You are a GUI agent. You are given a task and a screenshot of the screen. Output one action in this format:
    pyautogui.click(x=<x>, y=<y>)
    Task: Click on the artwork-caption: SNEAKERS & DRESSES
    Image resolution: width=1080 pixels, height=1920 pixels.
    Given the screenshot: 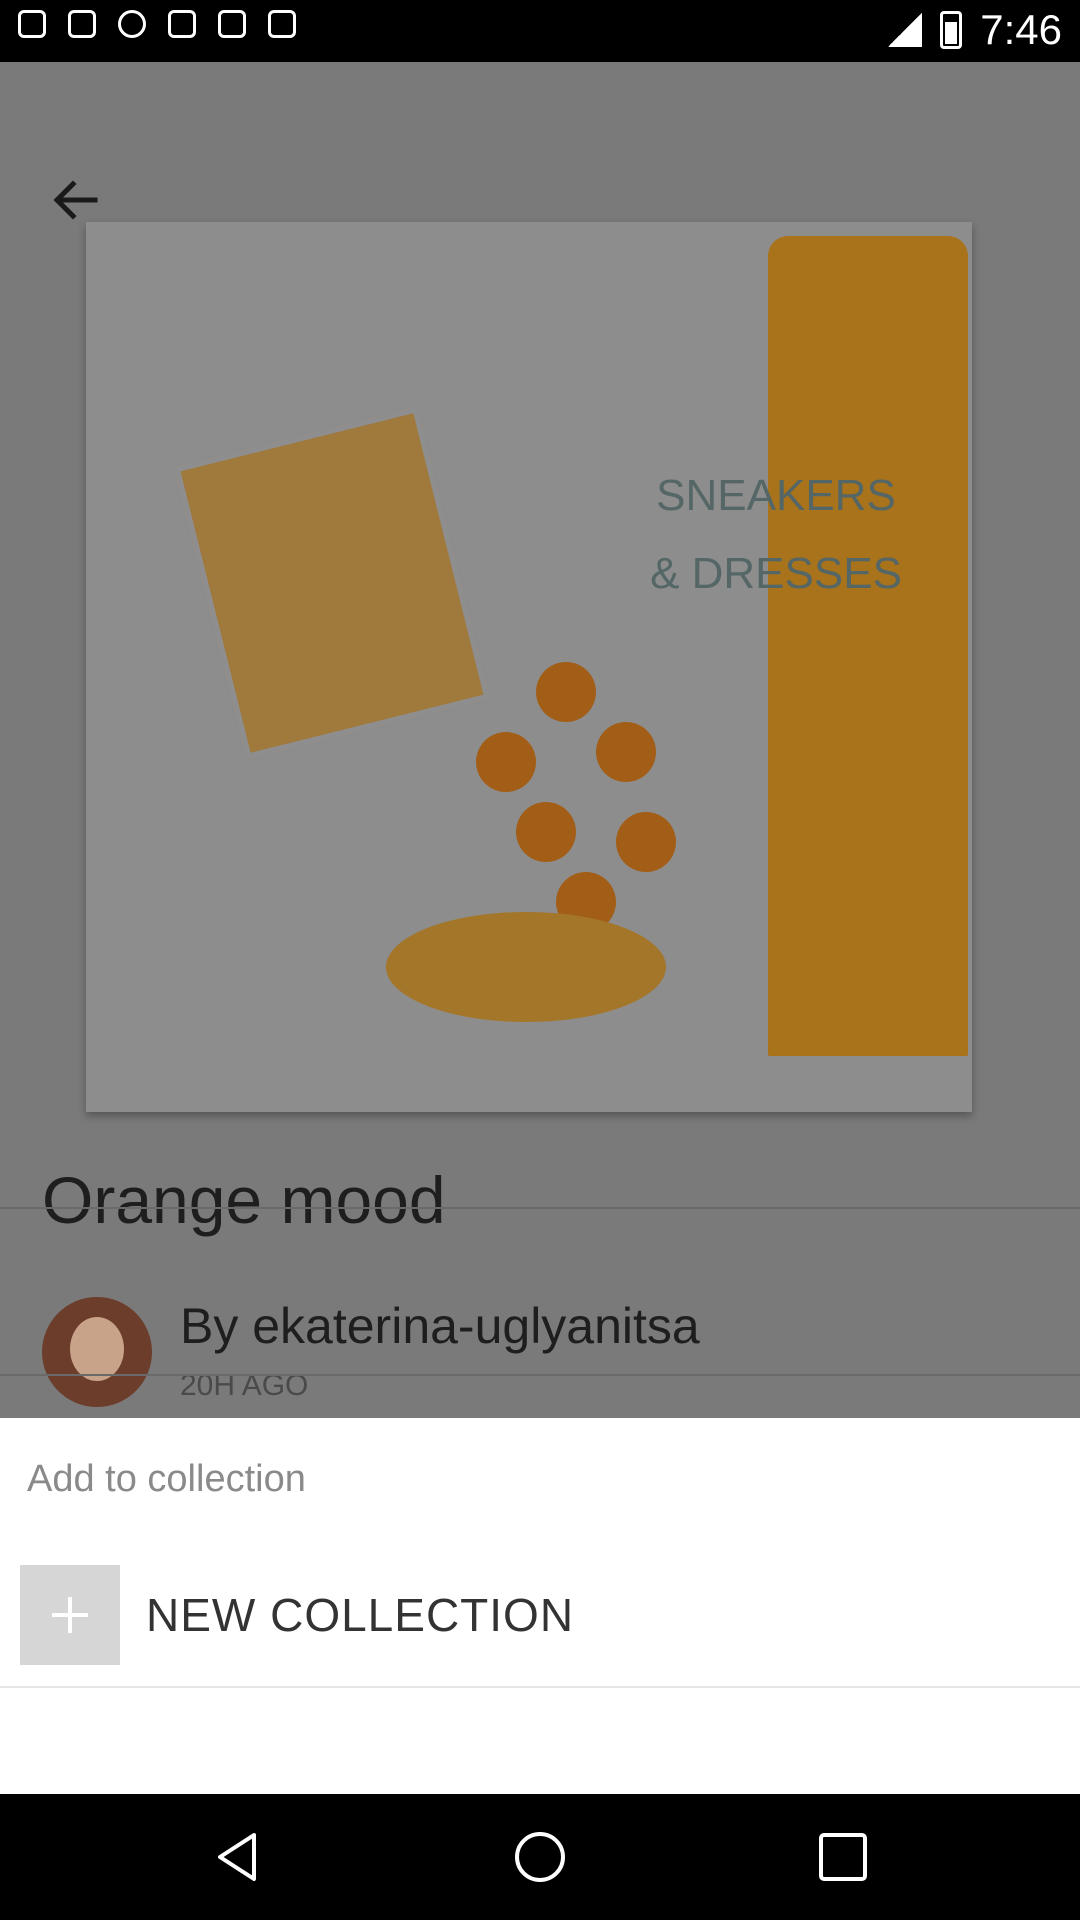 What is the action you would take?
    pyautogui.click(x=769, y=535)
    